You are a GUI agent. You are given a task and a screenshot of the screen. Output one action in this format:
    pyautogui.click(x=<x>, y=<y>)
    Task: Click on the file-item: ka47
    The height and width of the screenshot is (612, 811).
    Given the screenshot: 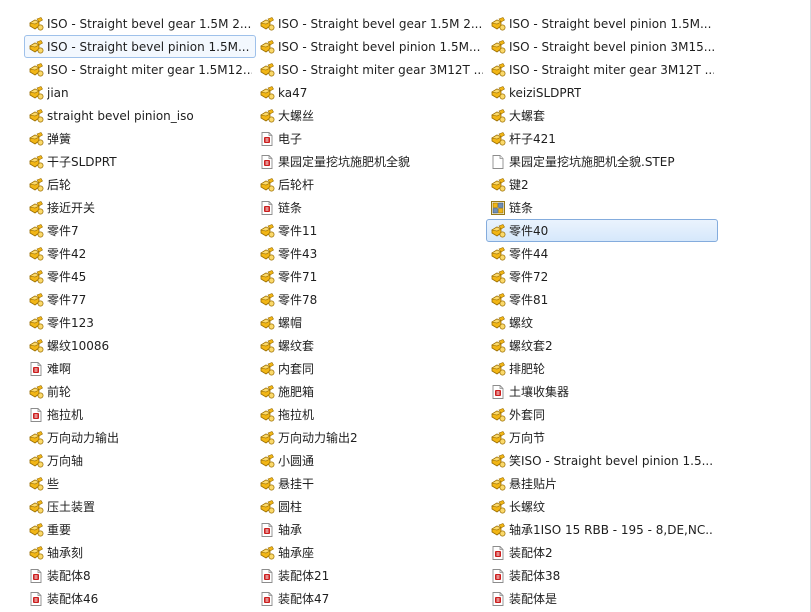 What is the action you would take?
    pyautogui.click(x=371, y=92)
    